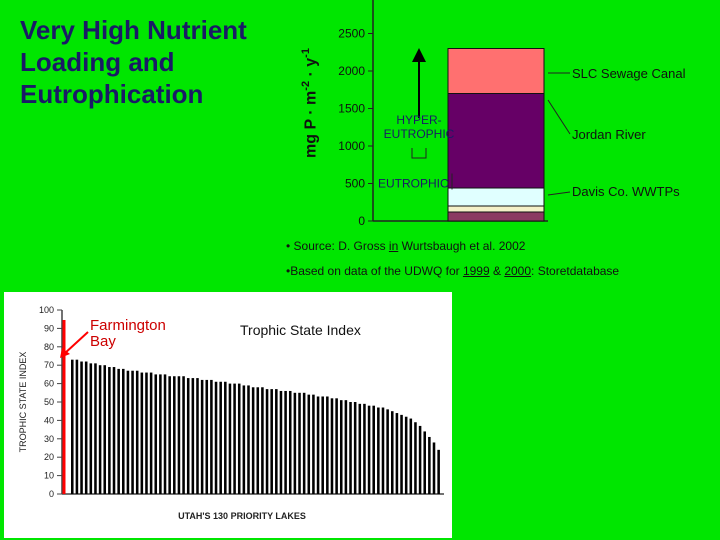 This screenshot has height=540, width=720. Describe the element at coordinates (361, 221) in the screenshot. I see `top-tick-label: 0` at that location.